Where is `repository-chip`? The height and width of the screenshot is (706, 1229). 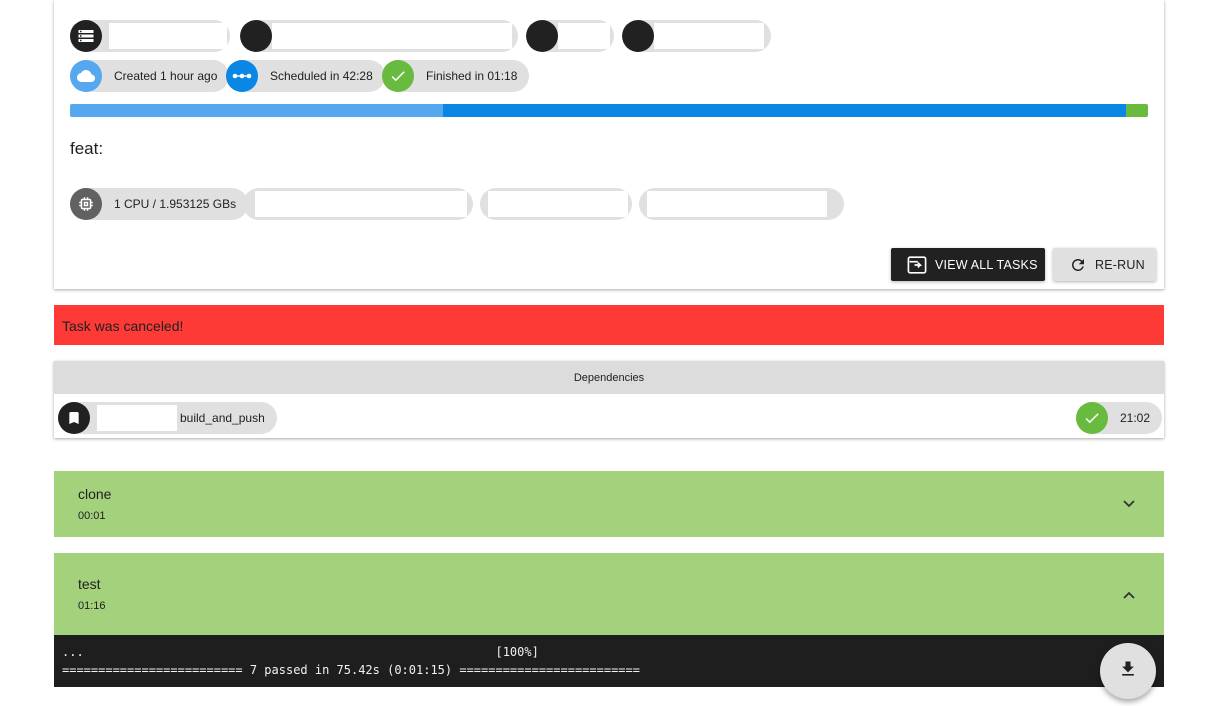
repository-chip is located at coordinates (150, 36).